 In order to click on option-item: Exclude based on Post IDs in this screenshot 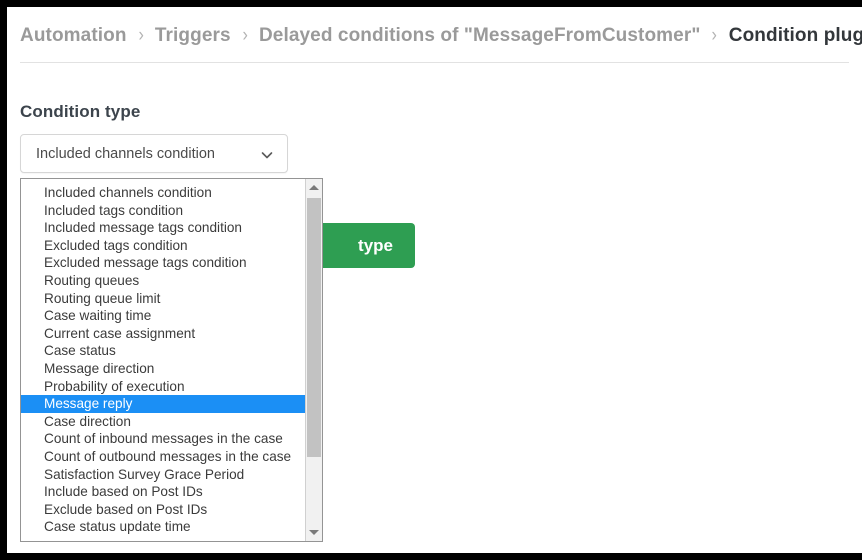, I will do `click(163, 510)`.